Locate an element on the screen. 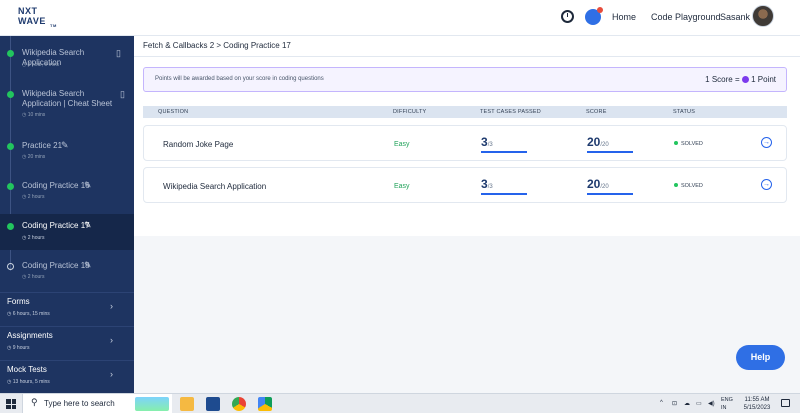  clock-time: 11:55 AM is located at coordinates (757, 400).